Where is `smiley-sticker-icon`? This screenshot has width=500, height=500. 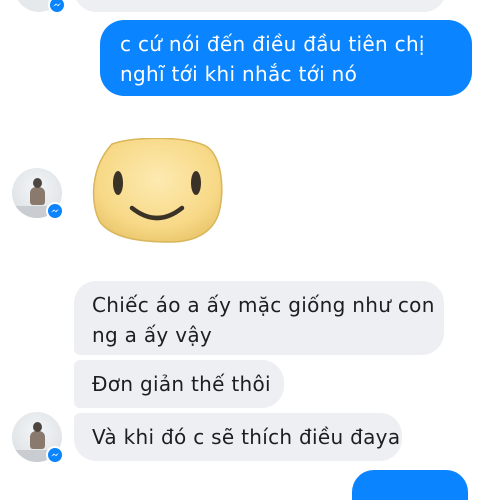 smiley-sticker-icon is located at coordinates (157, 191).